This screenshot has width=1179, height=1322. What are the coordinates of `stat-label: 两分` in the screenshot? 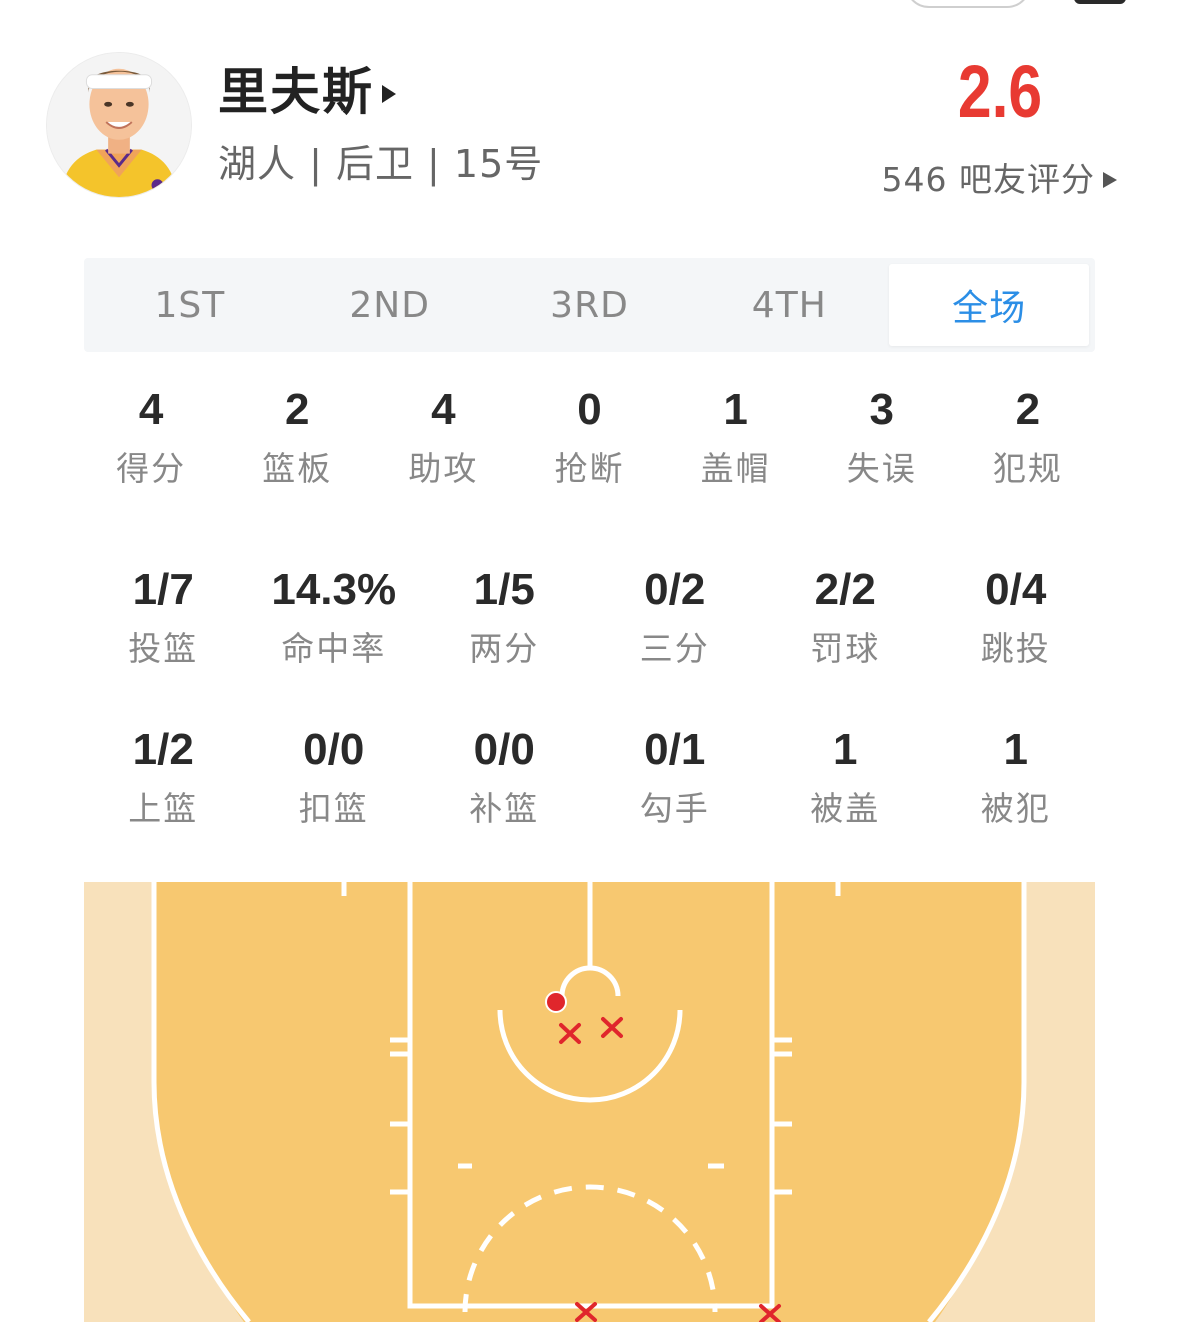 It's located at (504, 648).